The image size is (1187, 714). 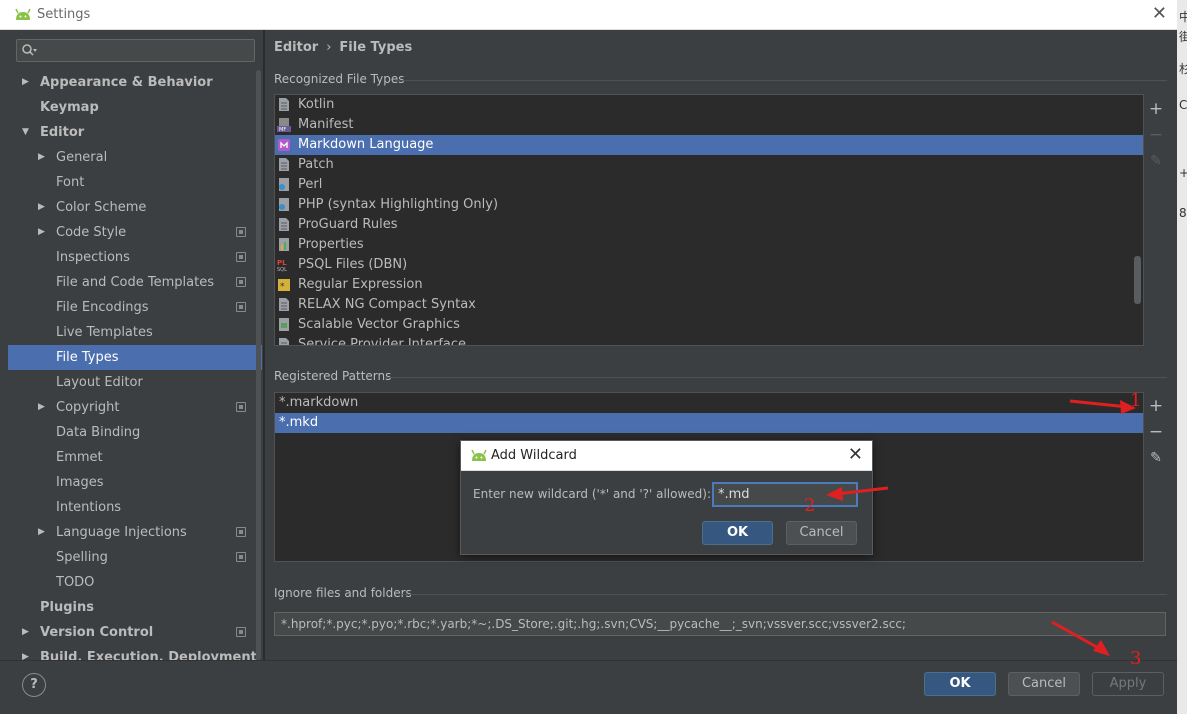 What do you see at coordinates (135, 382) in the screenshot?
I see `sidebar-item-layout-editor: Layout Editor` at bounding box center [135, 382].